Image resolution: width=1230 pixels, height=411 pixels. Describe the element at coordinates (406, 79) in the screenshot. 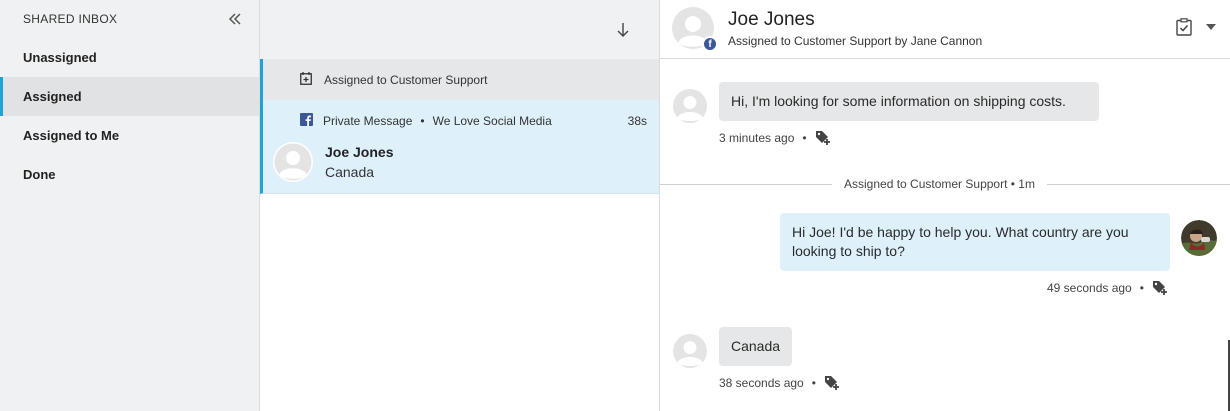

I see `group-label: Assigned to Customer Support` at that location.